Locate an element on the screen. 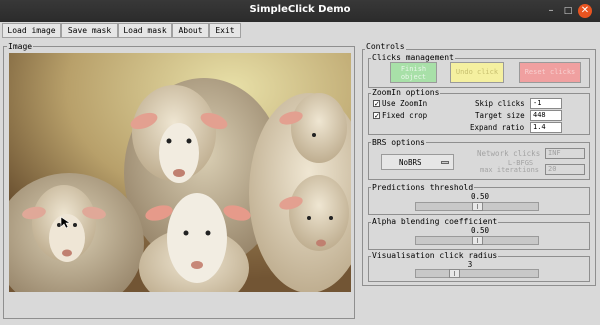  alpha-blending-thumb is located at coordinates (477, 240).